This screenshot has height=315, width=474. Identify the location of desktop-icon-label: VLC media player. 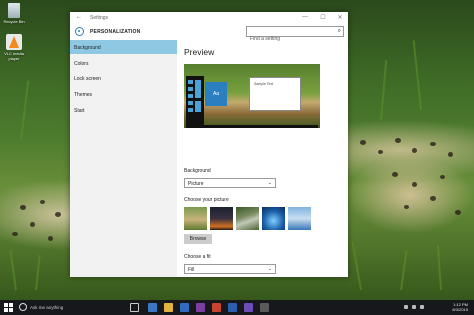
(14, 56).